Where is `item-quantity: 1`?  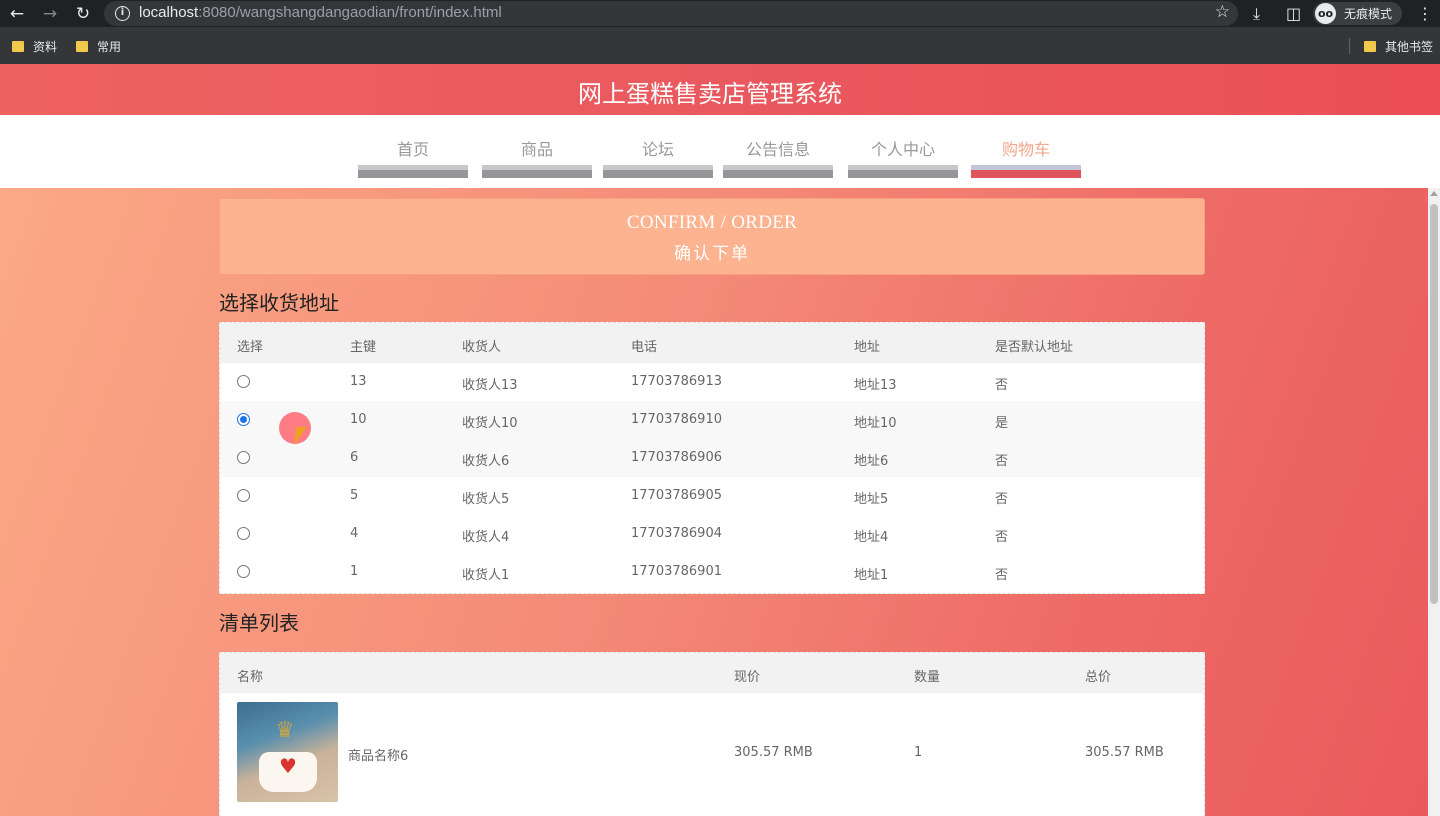 item-quantity: 1 is located at coordinates (918, 752).